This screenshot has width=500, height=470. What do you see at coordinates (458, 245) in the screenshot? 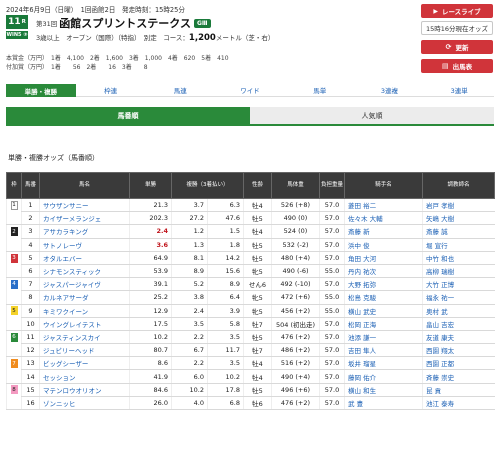
I see `trainer-link: 堀 宣行` at bounding box center [458, 245].